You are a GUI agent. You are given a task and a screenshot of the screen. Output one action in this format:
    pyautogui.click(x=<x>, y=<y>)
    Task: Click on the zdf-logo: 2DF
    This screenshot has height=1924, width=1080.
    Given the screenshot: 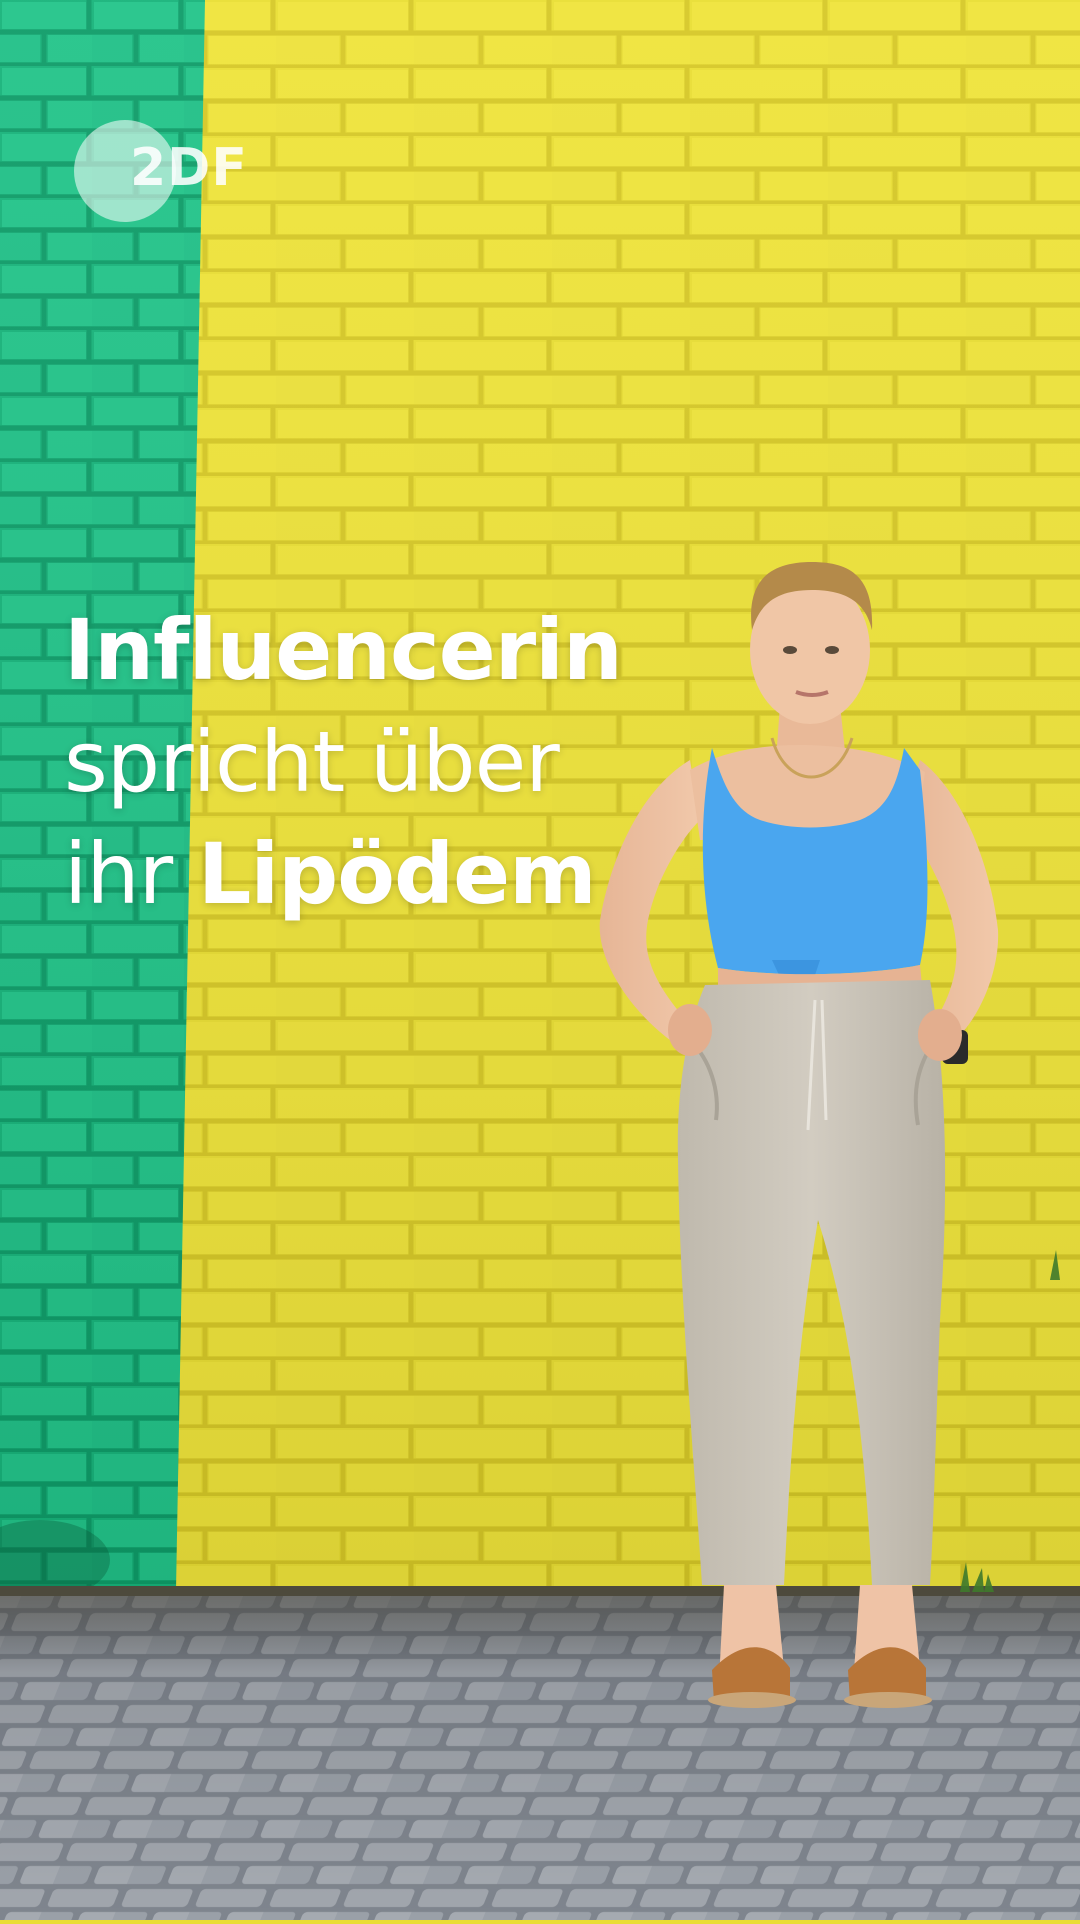 What is the action you would take?
    pyautogui.click(x=174, y=172)
    